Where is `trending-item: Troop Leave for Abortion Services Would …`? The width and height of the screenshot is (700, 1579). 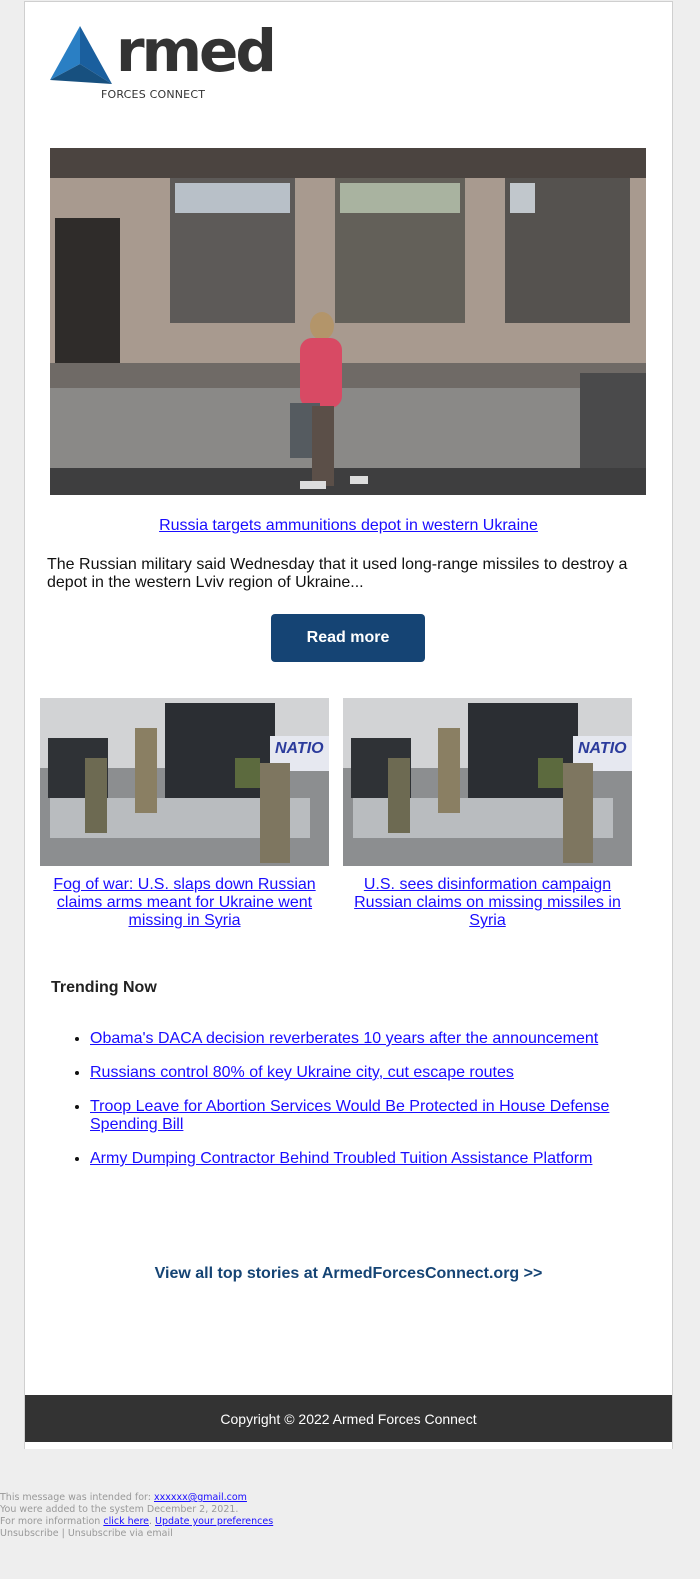 trending-item: Troop Leave for Abortion Services Would … is located at coordinates (370, 1116).